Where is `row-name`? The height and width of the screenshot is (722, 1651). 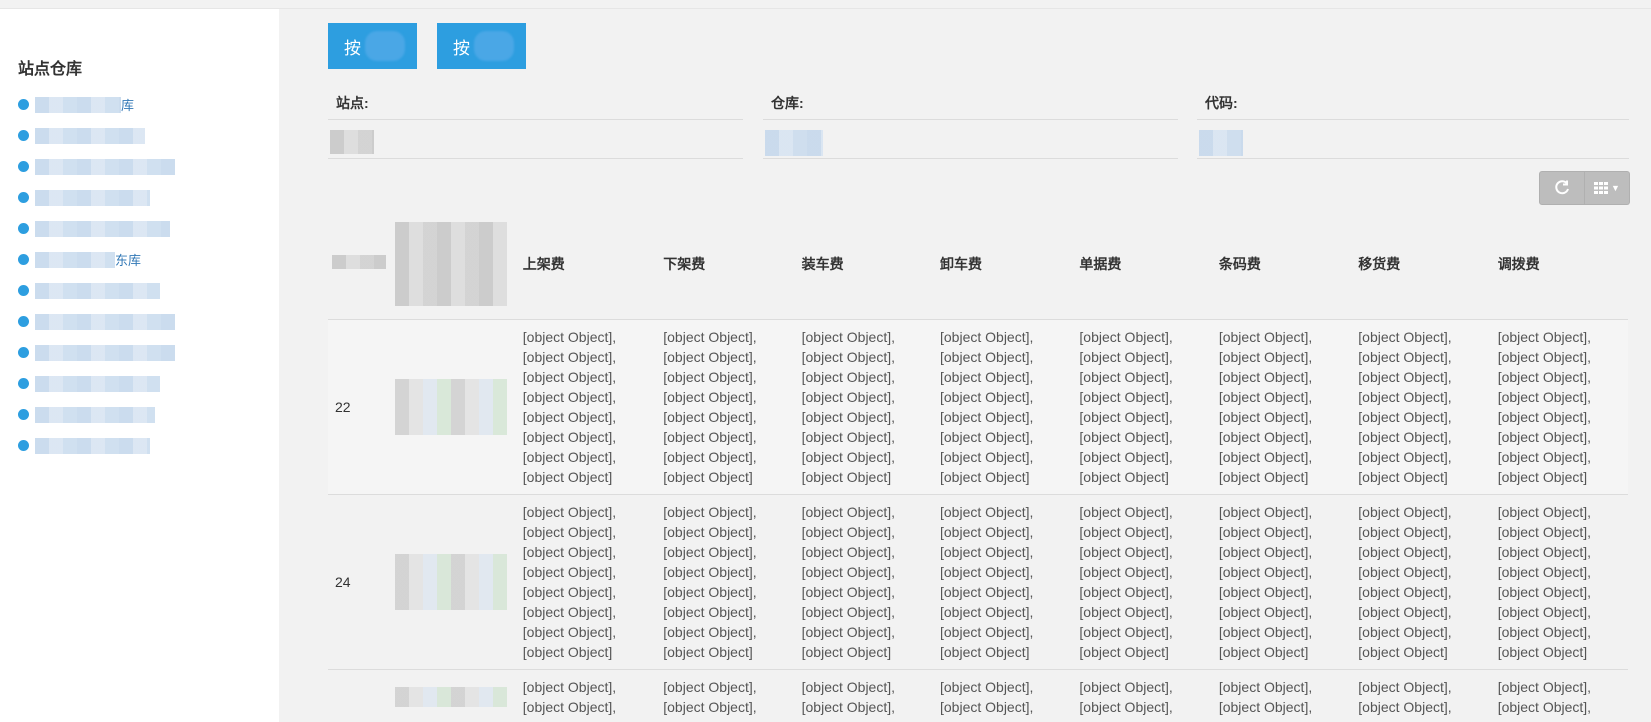 row-name is located at coordinates (454, 407).